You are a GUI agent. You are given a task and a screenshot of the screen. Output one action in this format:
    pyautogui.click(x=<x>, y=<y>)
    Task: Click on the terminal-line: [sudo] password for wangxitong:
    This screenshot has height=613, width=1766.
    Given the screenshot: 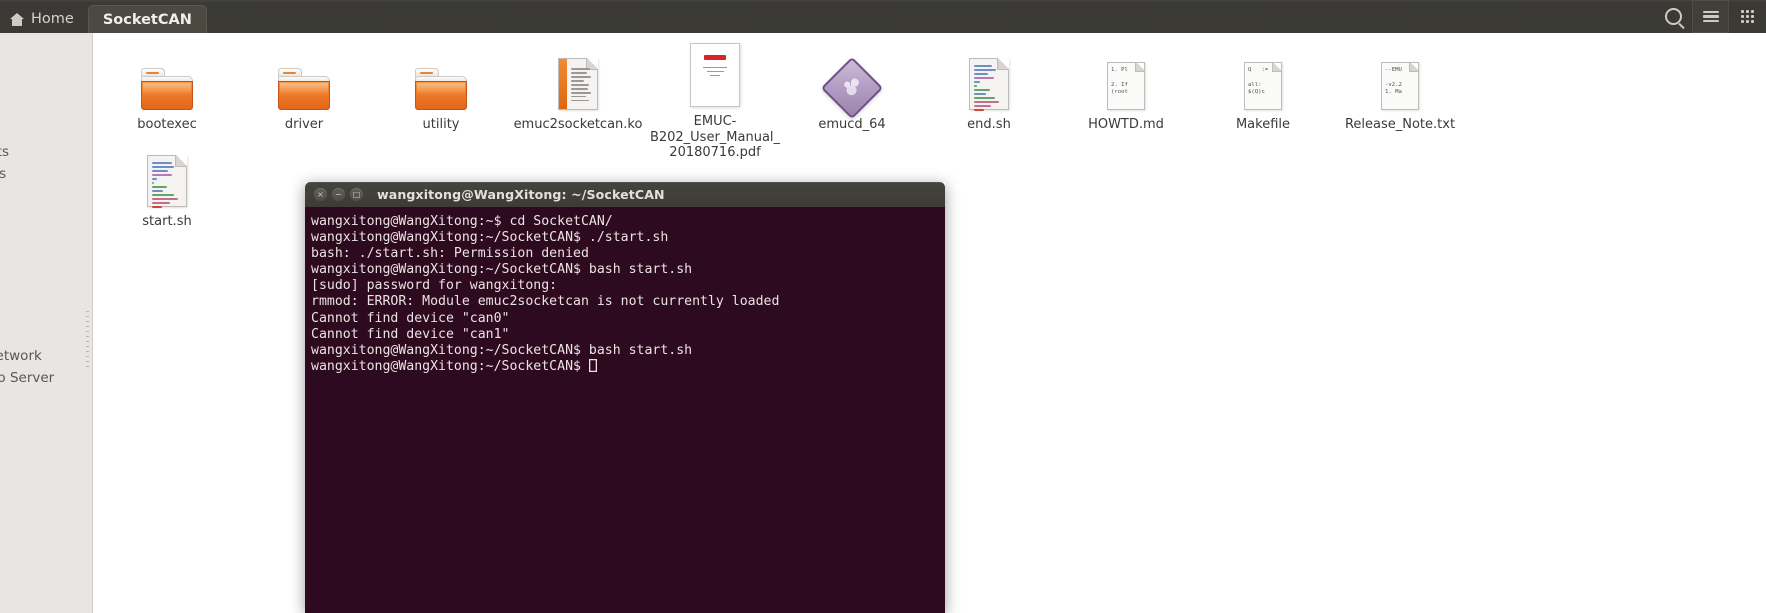 What is the action you would take?
    pyautogui.click(x=434, y=286)
    